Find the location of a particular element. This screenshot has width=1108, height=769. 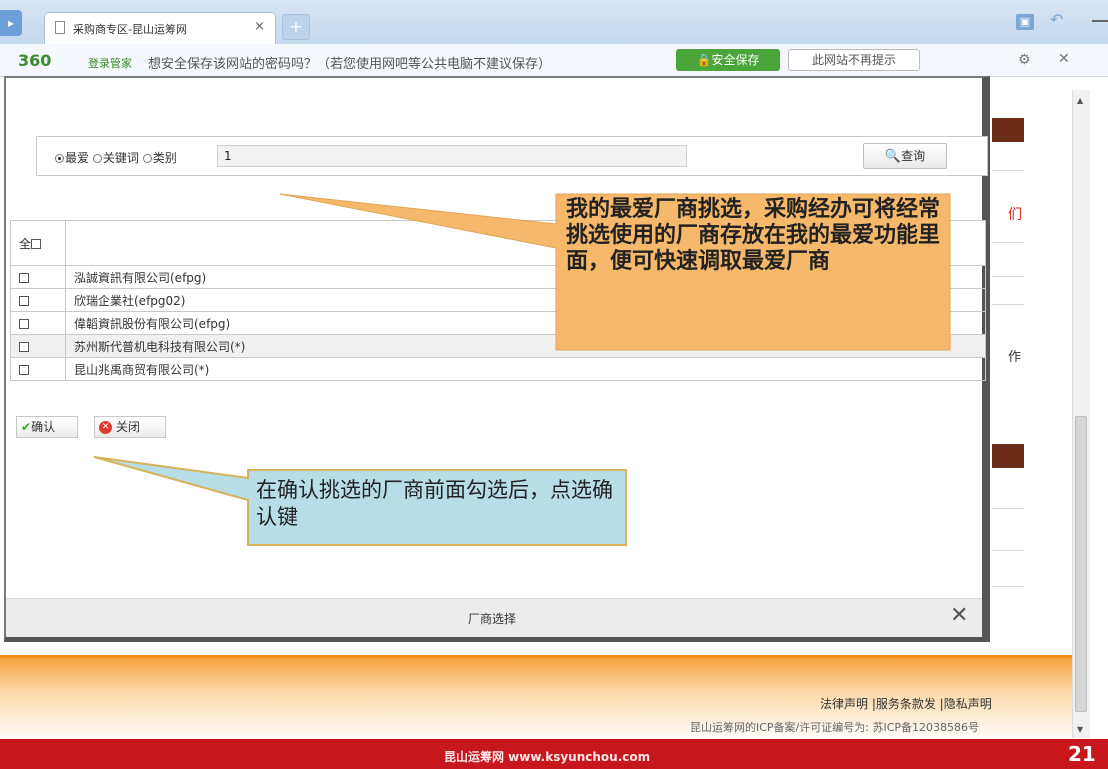

close-icon: ✕ is located at coordinates (1064, 59).